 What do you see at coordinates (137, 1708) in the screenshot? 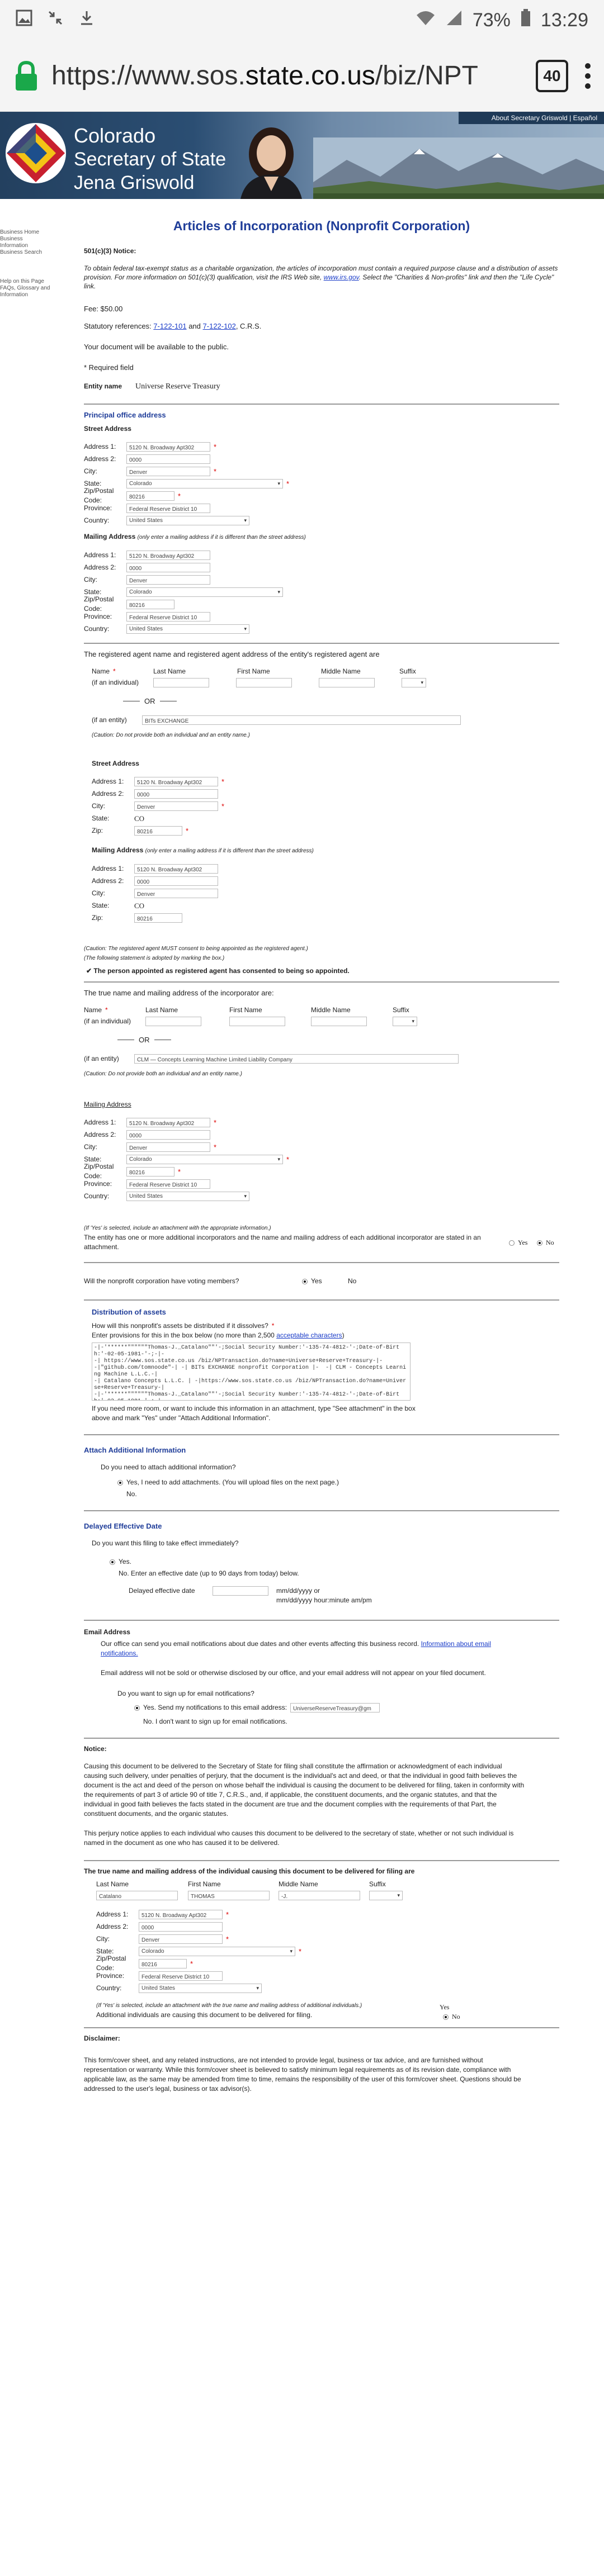
I see `email-yes-radio` at bounding box center [137, 1708].